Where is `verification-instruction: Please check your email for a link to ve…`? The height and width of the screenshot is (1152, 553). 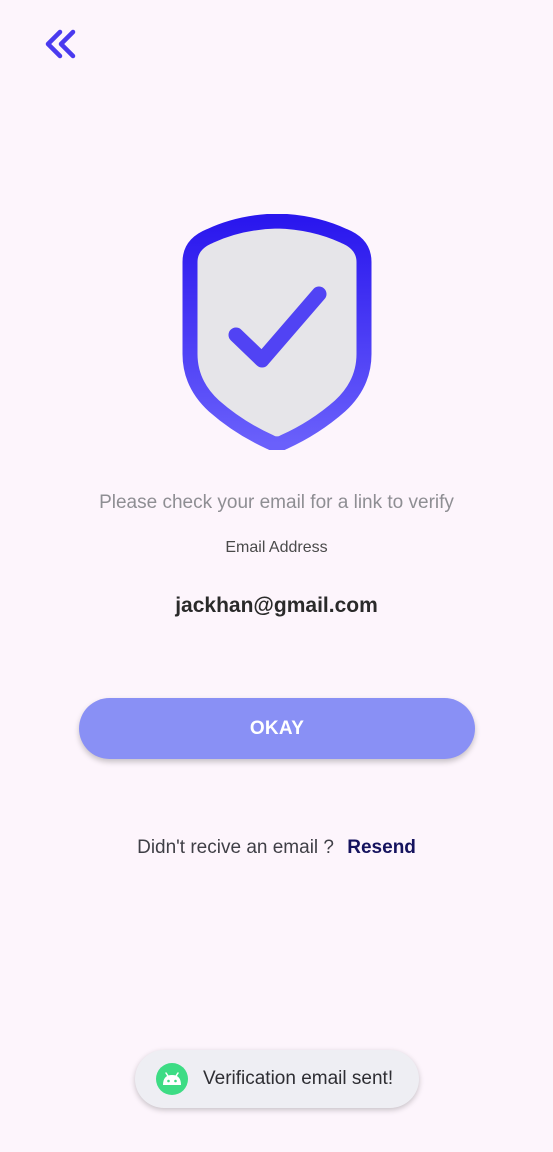 verification-instruction: Please check your email for a link to ve… is located at coordinates (276, 502).